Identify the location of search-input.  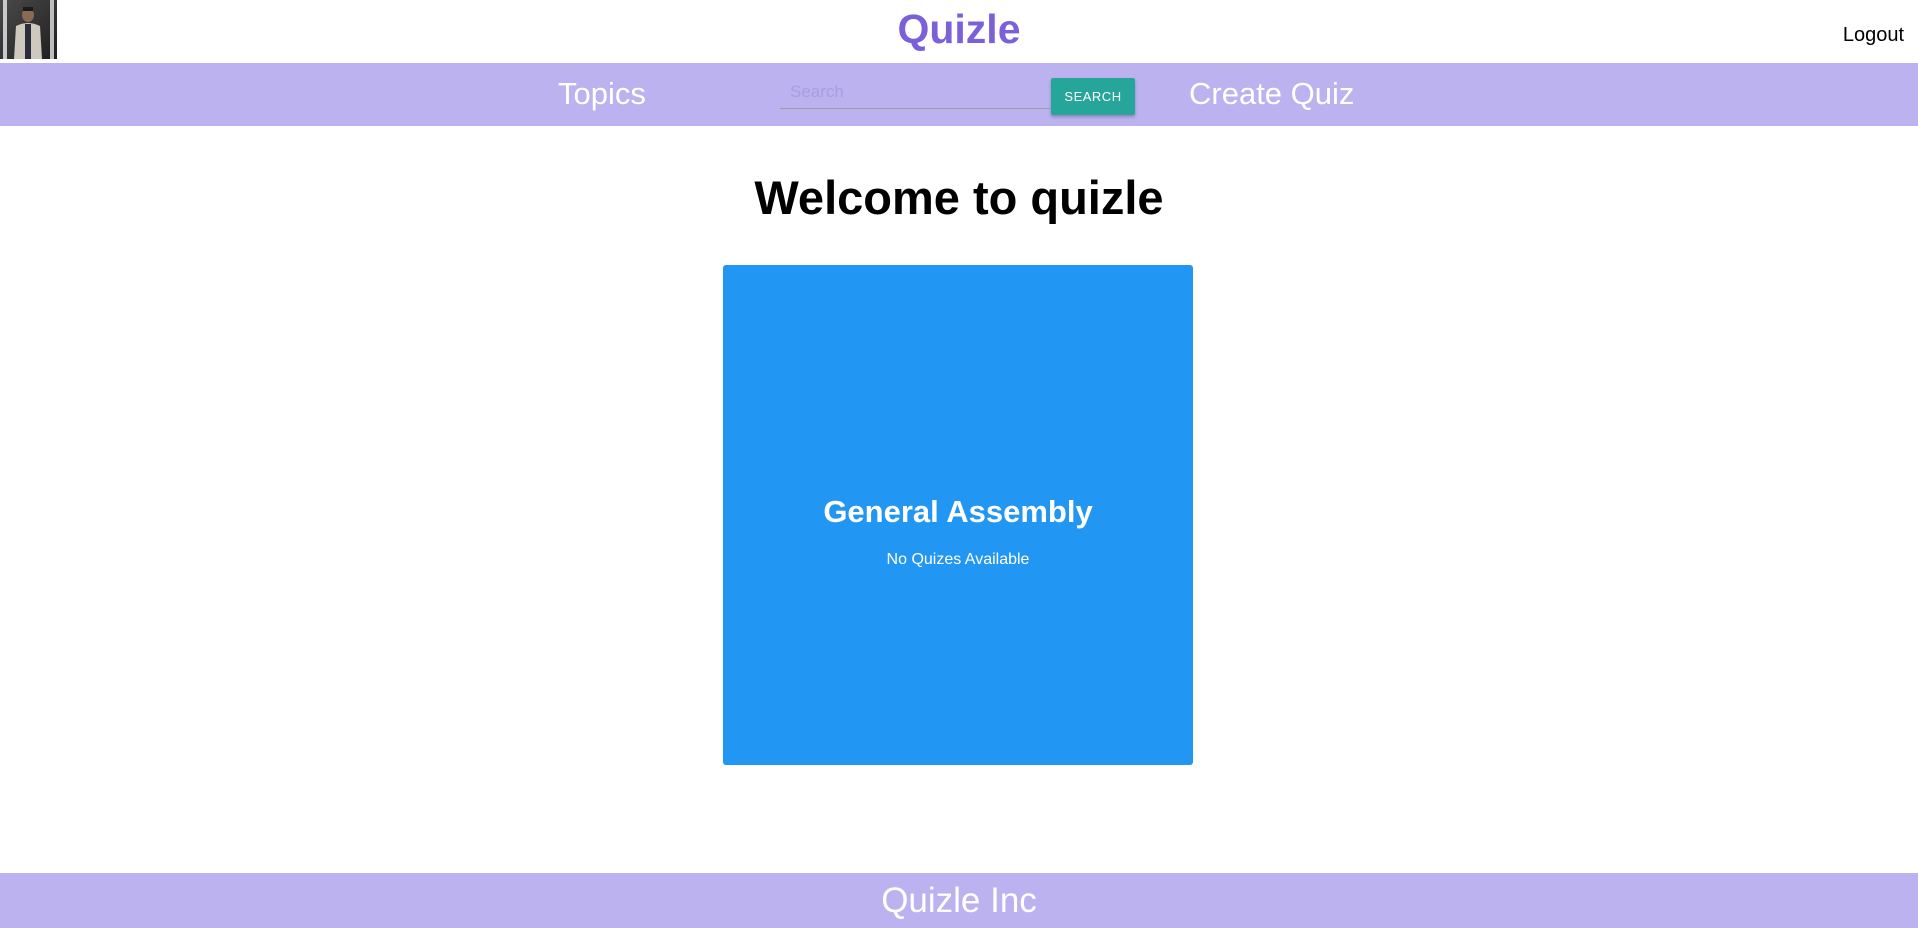
(915, 92).